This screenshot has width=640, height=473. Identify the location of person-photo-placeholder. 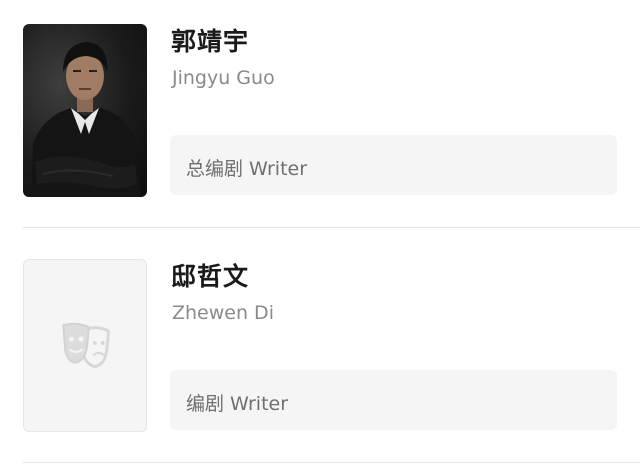
(85, 345).